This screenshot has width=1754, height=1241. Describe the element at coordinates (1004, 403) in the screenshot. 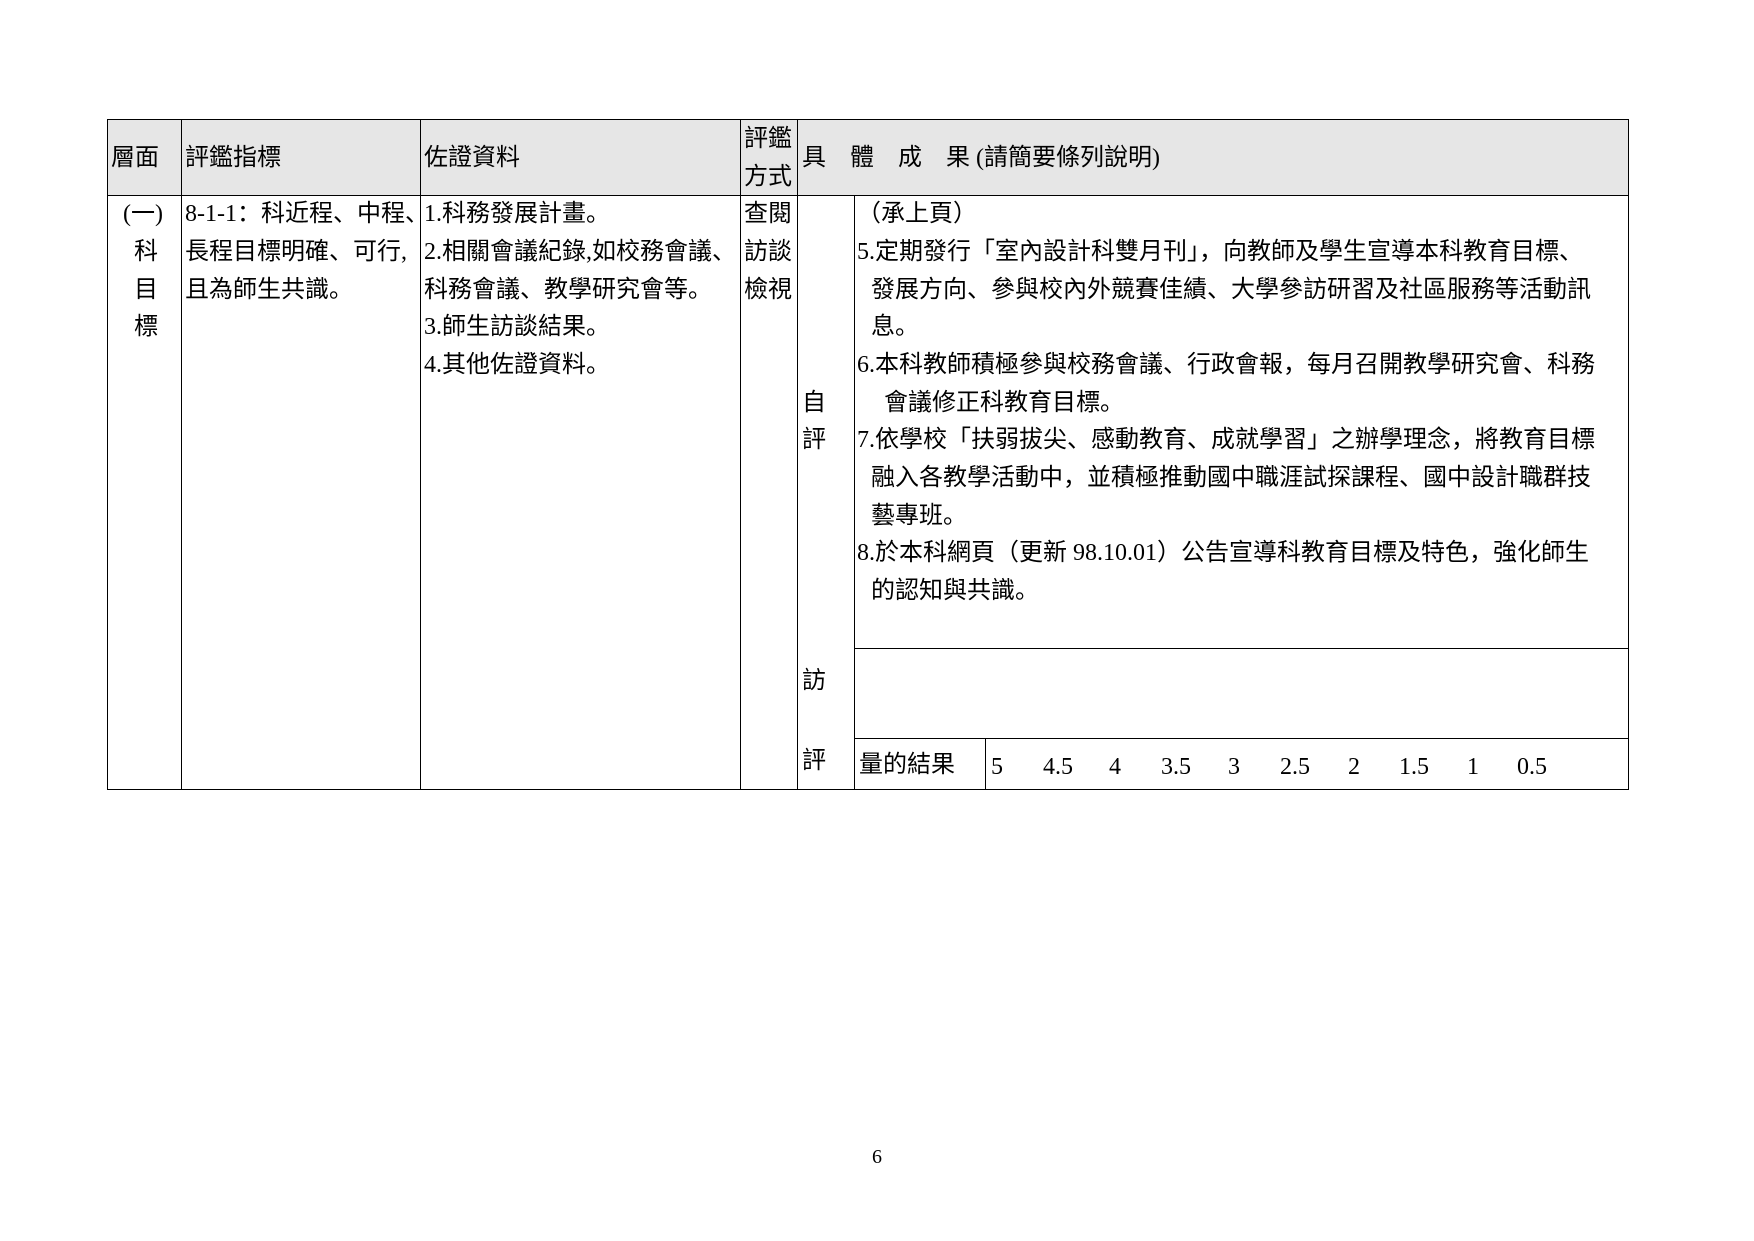

I see `result-line-6: 會議修正科教育目標。` at that location.